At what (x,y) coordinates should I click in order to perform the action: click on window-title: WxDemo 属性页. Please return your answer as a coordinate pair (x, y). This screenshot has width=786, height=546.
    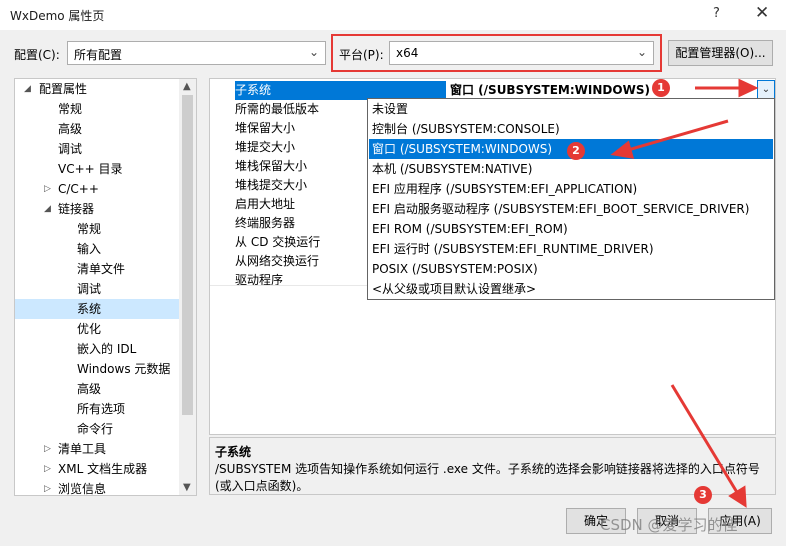
    Looking at the image, I should click on (57, 16).